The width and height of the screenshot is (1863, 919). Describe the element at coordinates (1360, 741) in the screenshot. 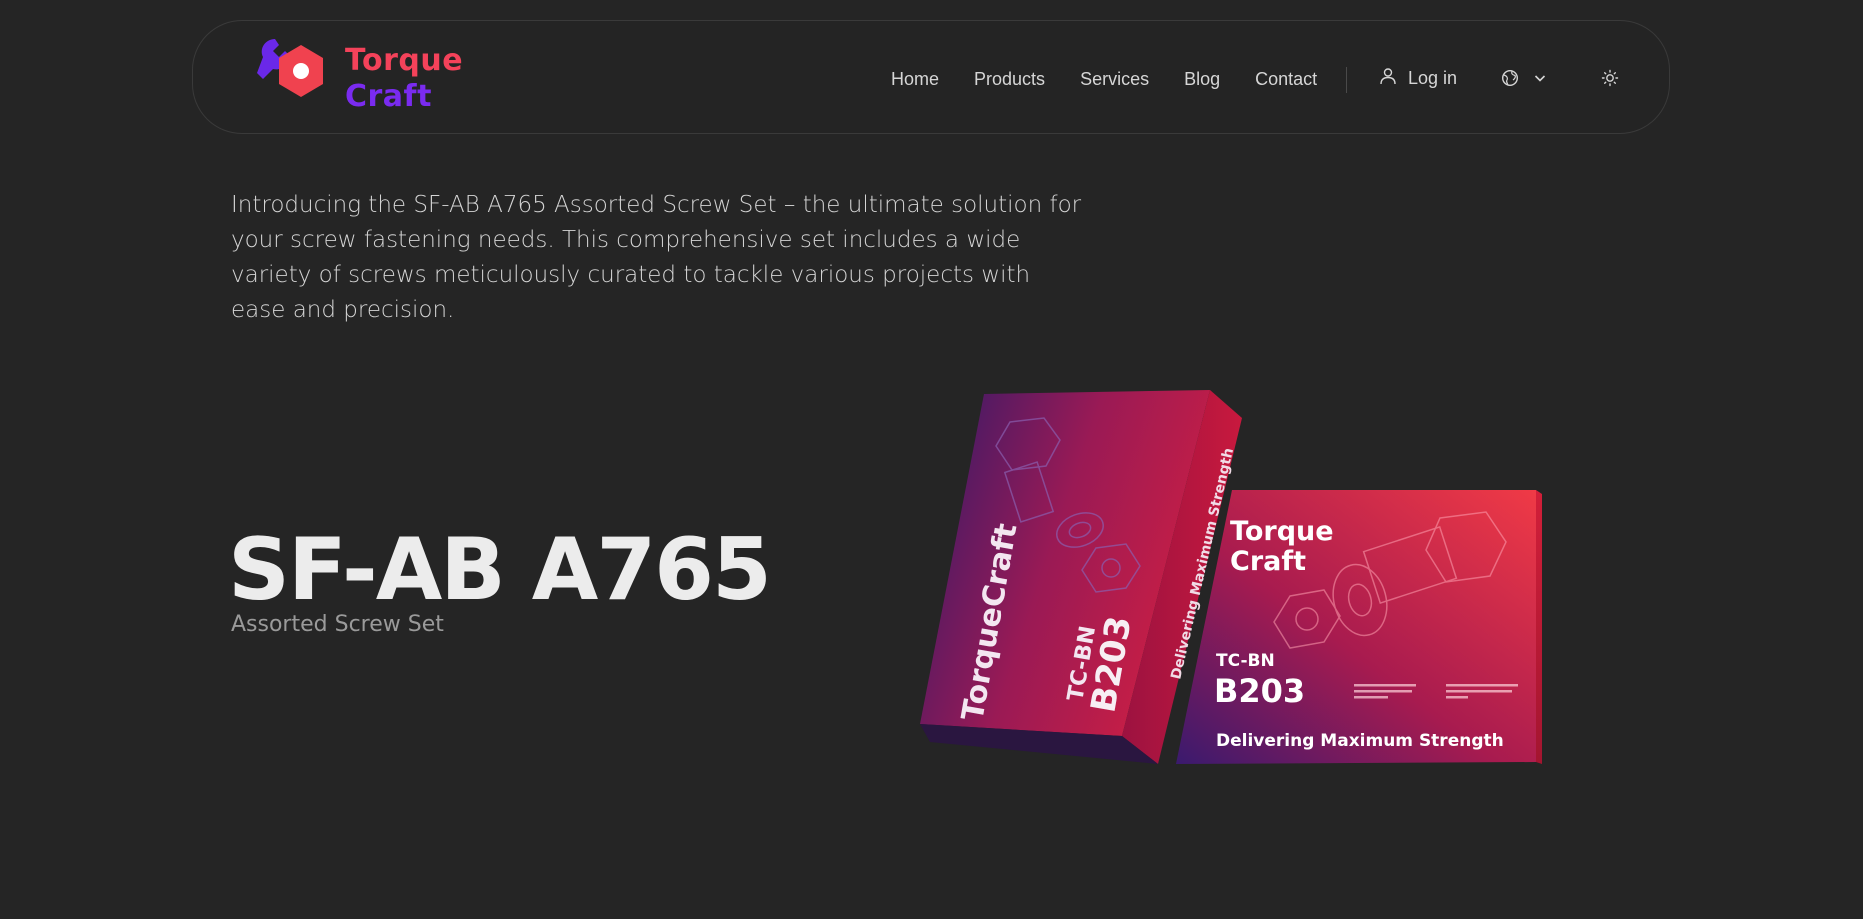

I see `front-box-tagline: Delivering Maximum Strength` at that location.